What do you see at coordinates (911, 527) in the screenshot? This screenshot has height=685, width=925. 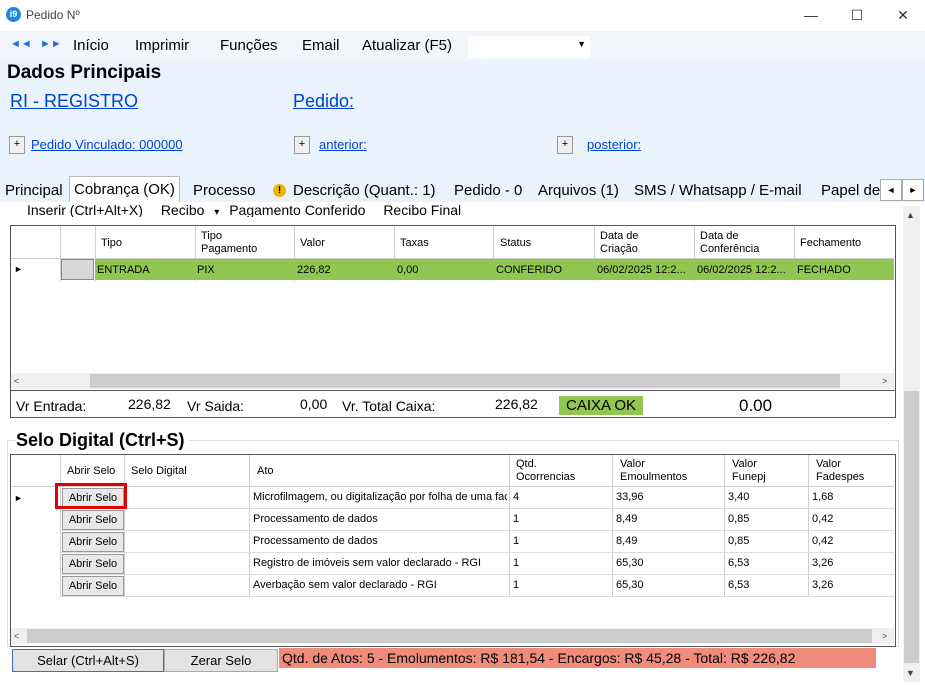 I see `vertical-scroll-thumb` at bounding box center [911, 527].